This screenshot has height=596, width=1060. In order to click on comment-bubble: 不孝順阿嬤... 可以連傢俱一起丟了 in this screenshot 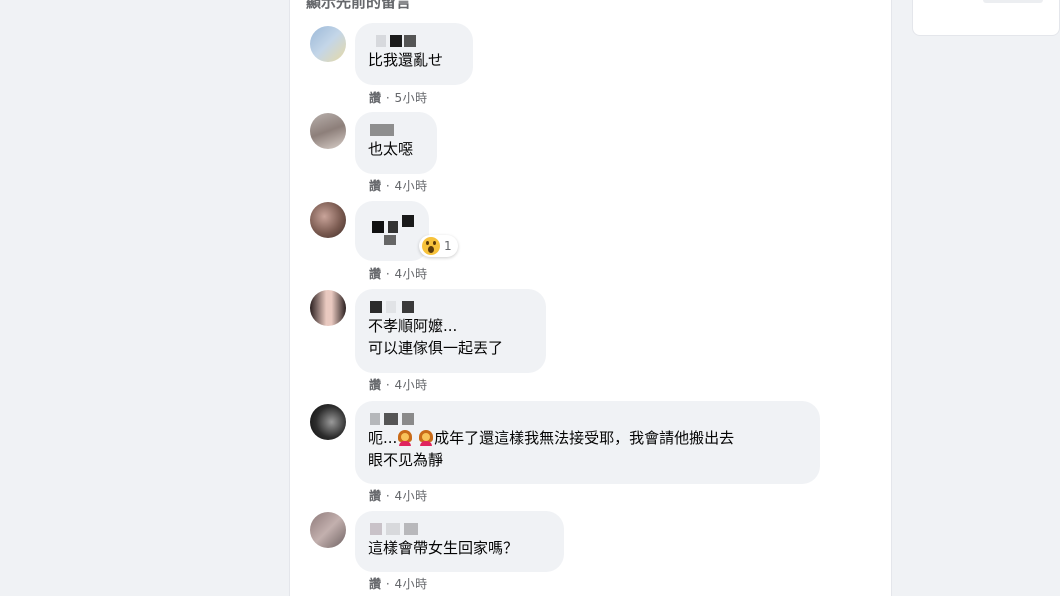, I will do `click(450, 331)`.